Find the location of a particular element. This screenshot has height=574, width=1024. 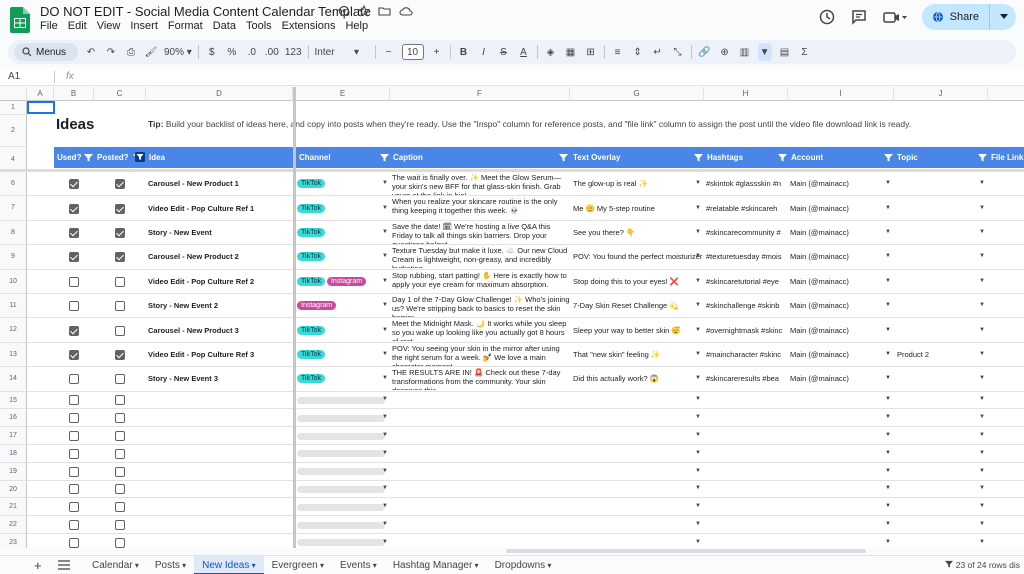

insert-link-icon: 🔗 is located at coordinates (705, 52).